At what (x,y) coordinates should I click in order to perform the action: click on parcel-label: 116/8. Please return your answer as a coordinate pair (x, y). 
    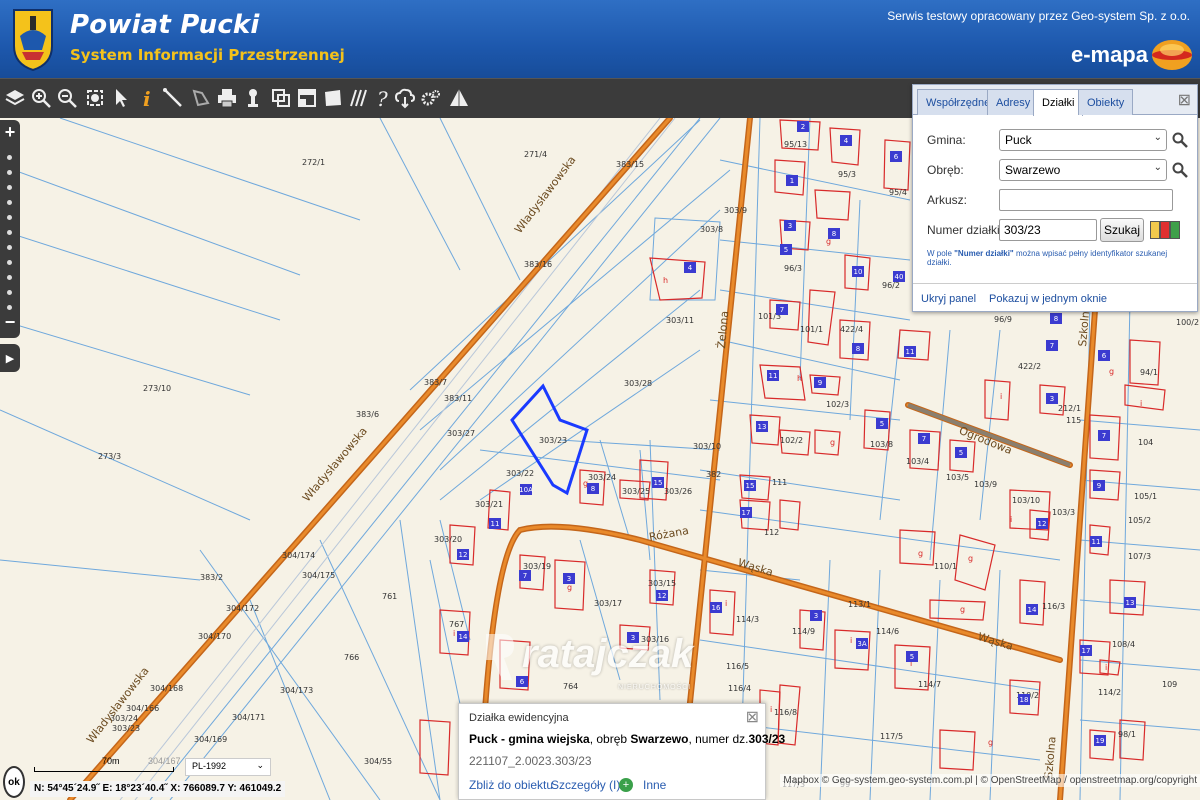
    Looking at the image, I should click on (785, 712).